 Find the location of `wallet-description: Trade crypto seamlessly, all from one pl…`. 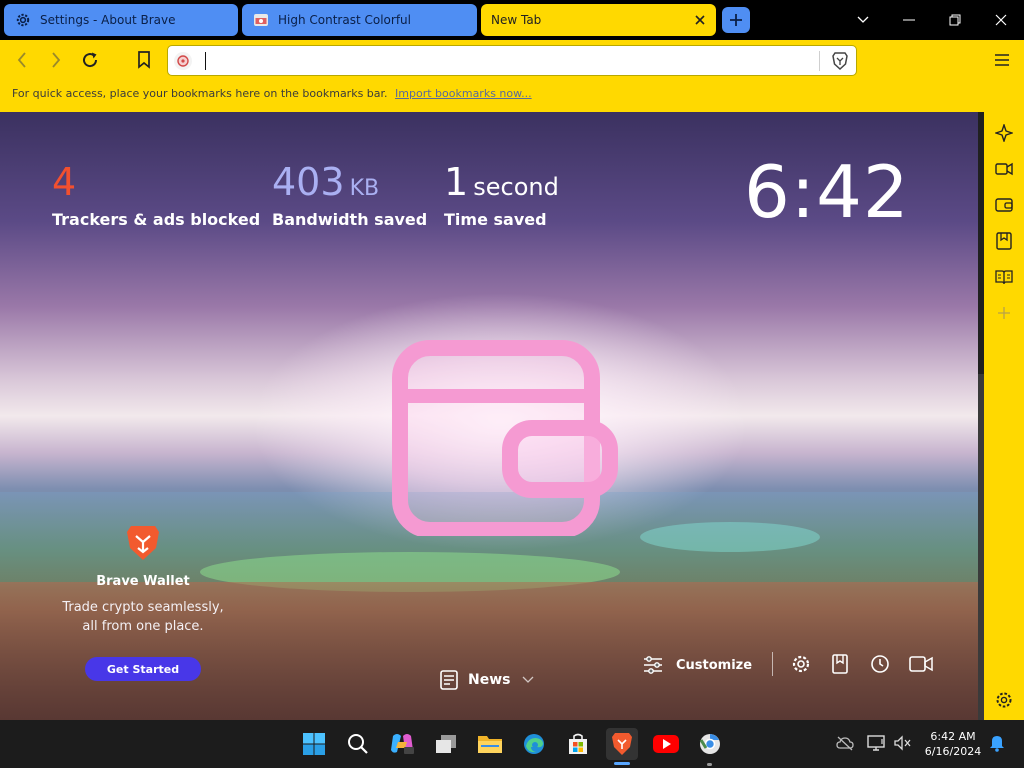

wallet-description: Trade crypto seamlessly, all from one pl… is located at coordinates (143, 617).